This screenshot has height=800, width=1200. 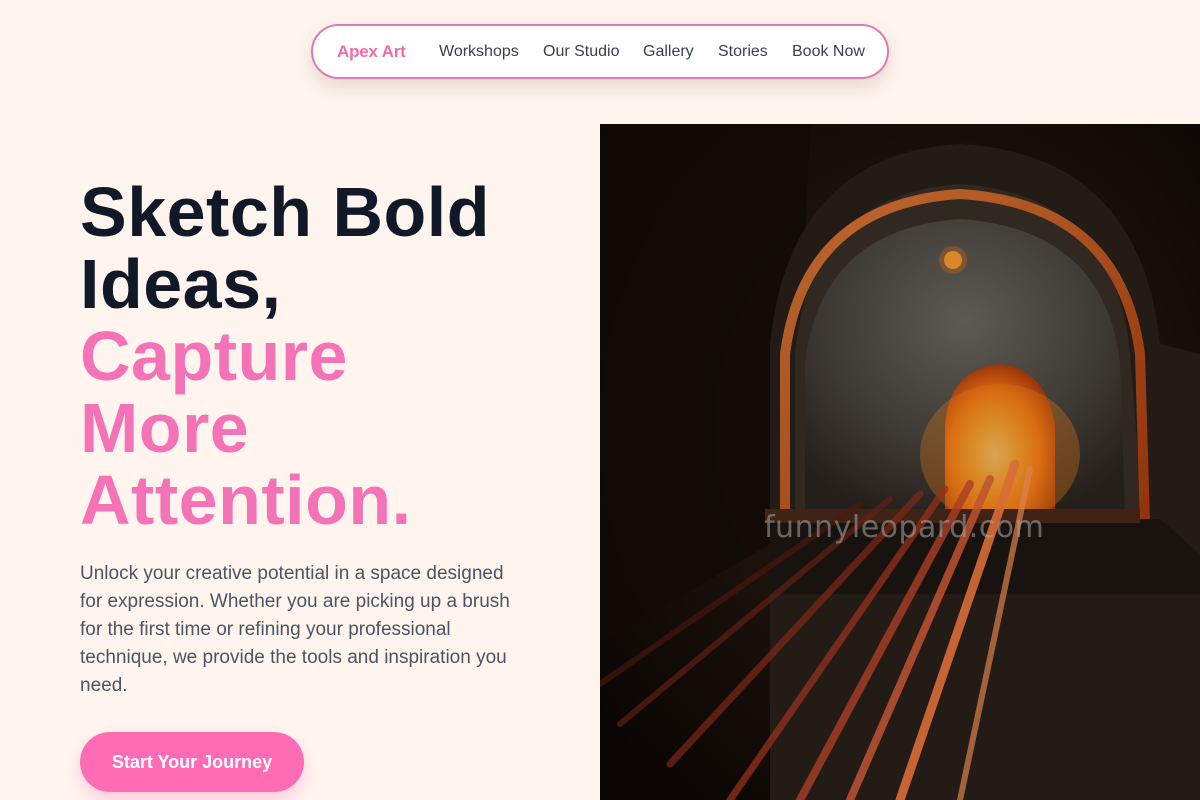 I want to click on hero-title-accent-line: More, so click(x=165, y=428).